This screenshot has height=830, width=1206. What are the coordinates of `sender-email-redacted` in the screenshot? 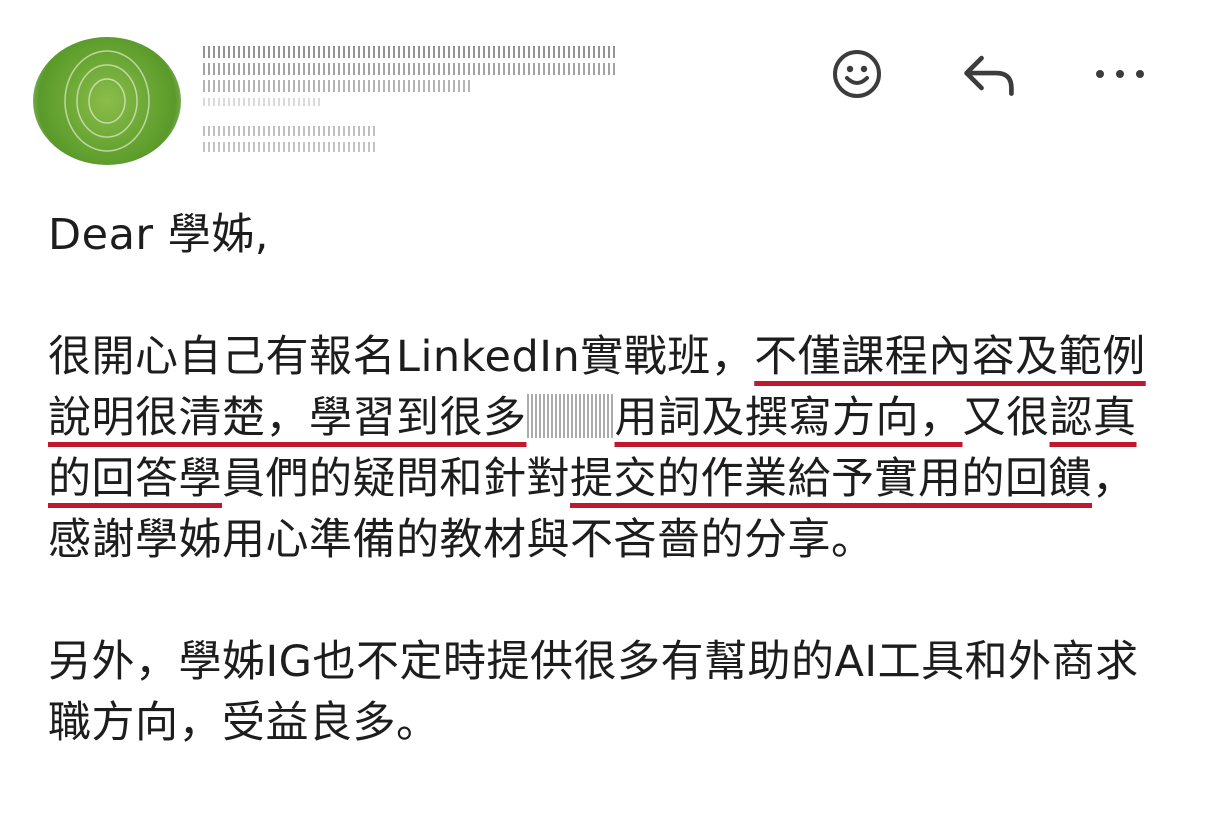 It's located at (409, 69).